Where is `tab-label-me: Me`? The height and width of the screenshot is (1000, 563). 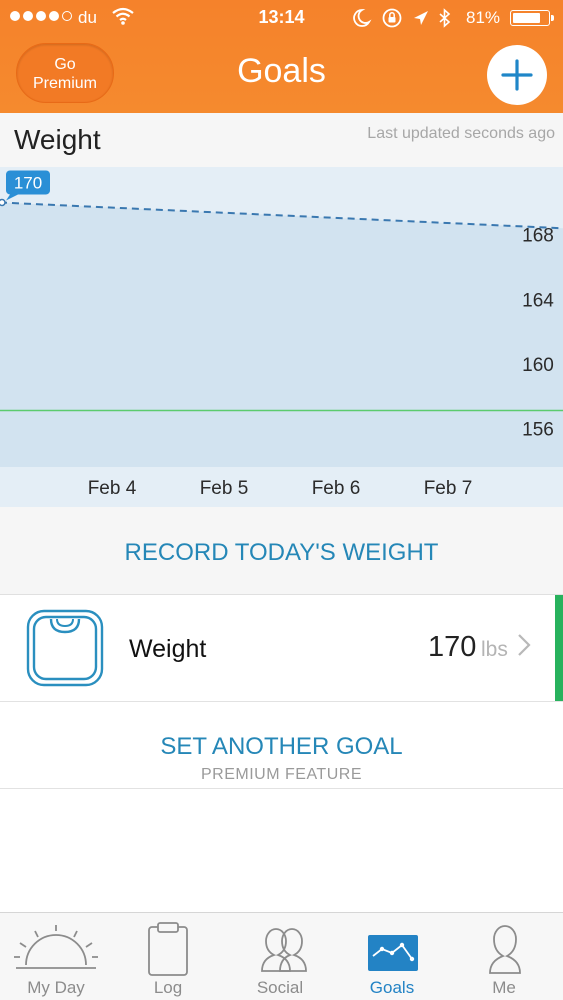 tab-label-me: Me is located at coordinates (504, 987).